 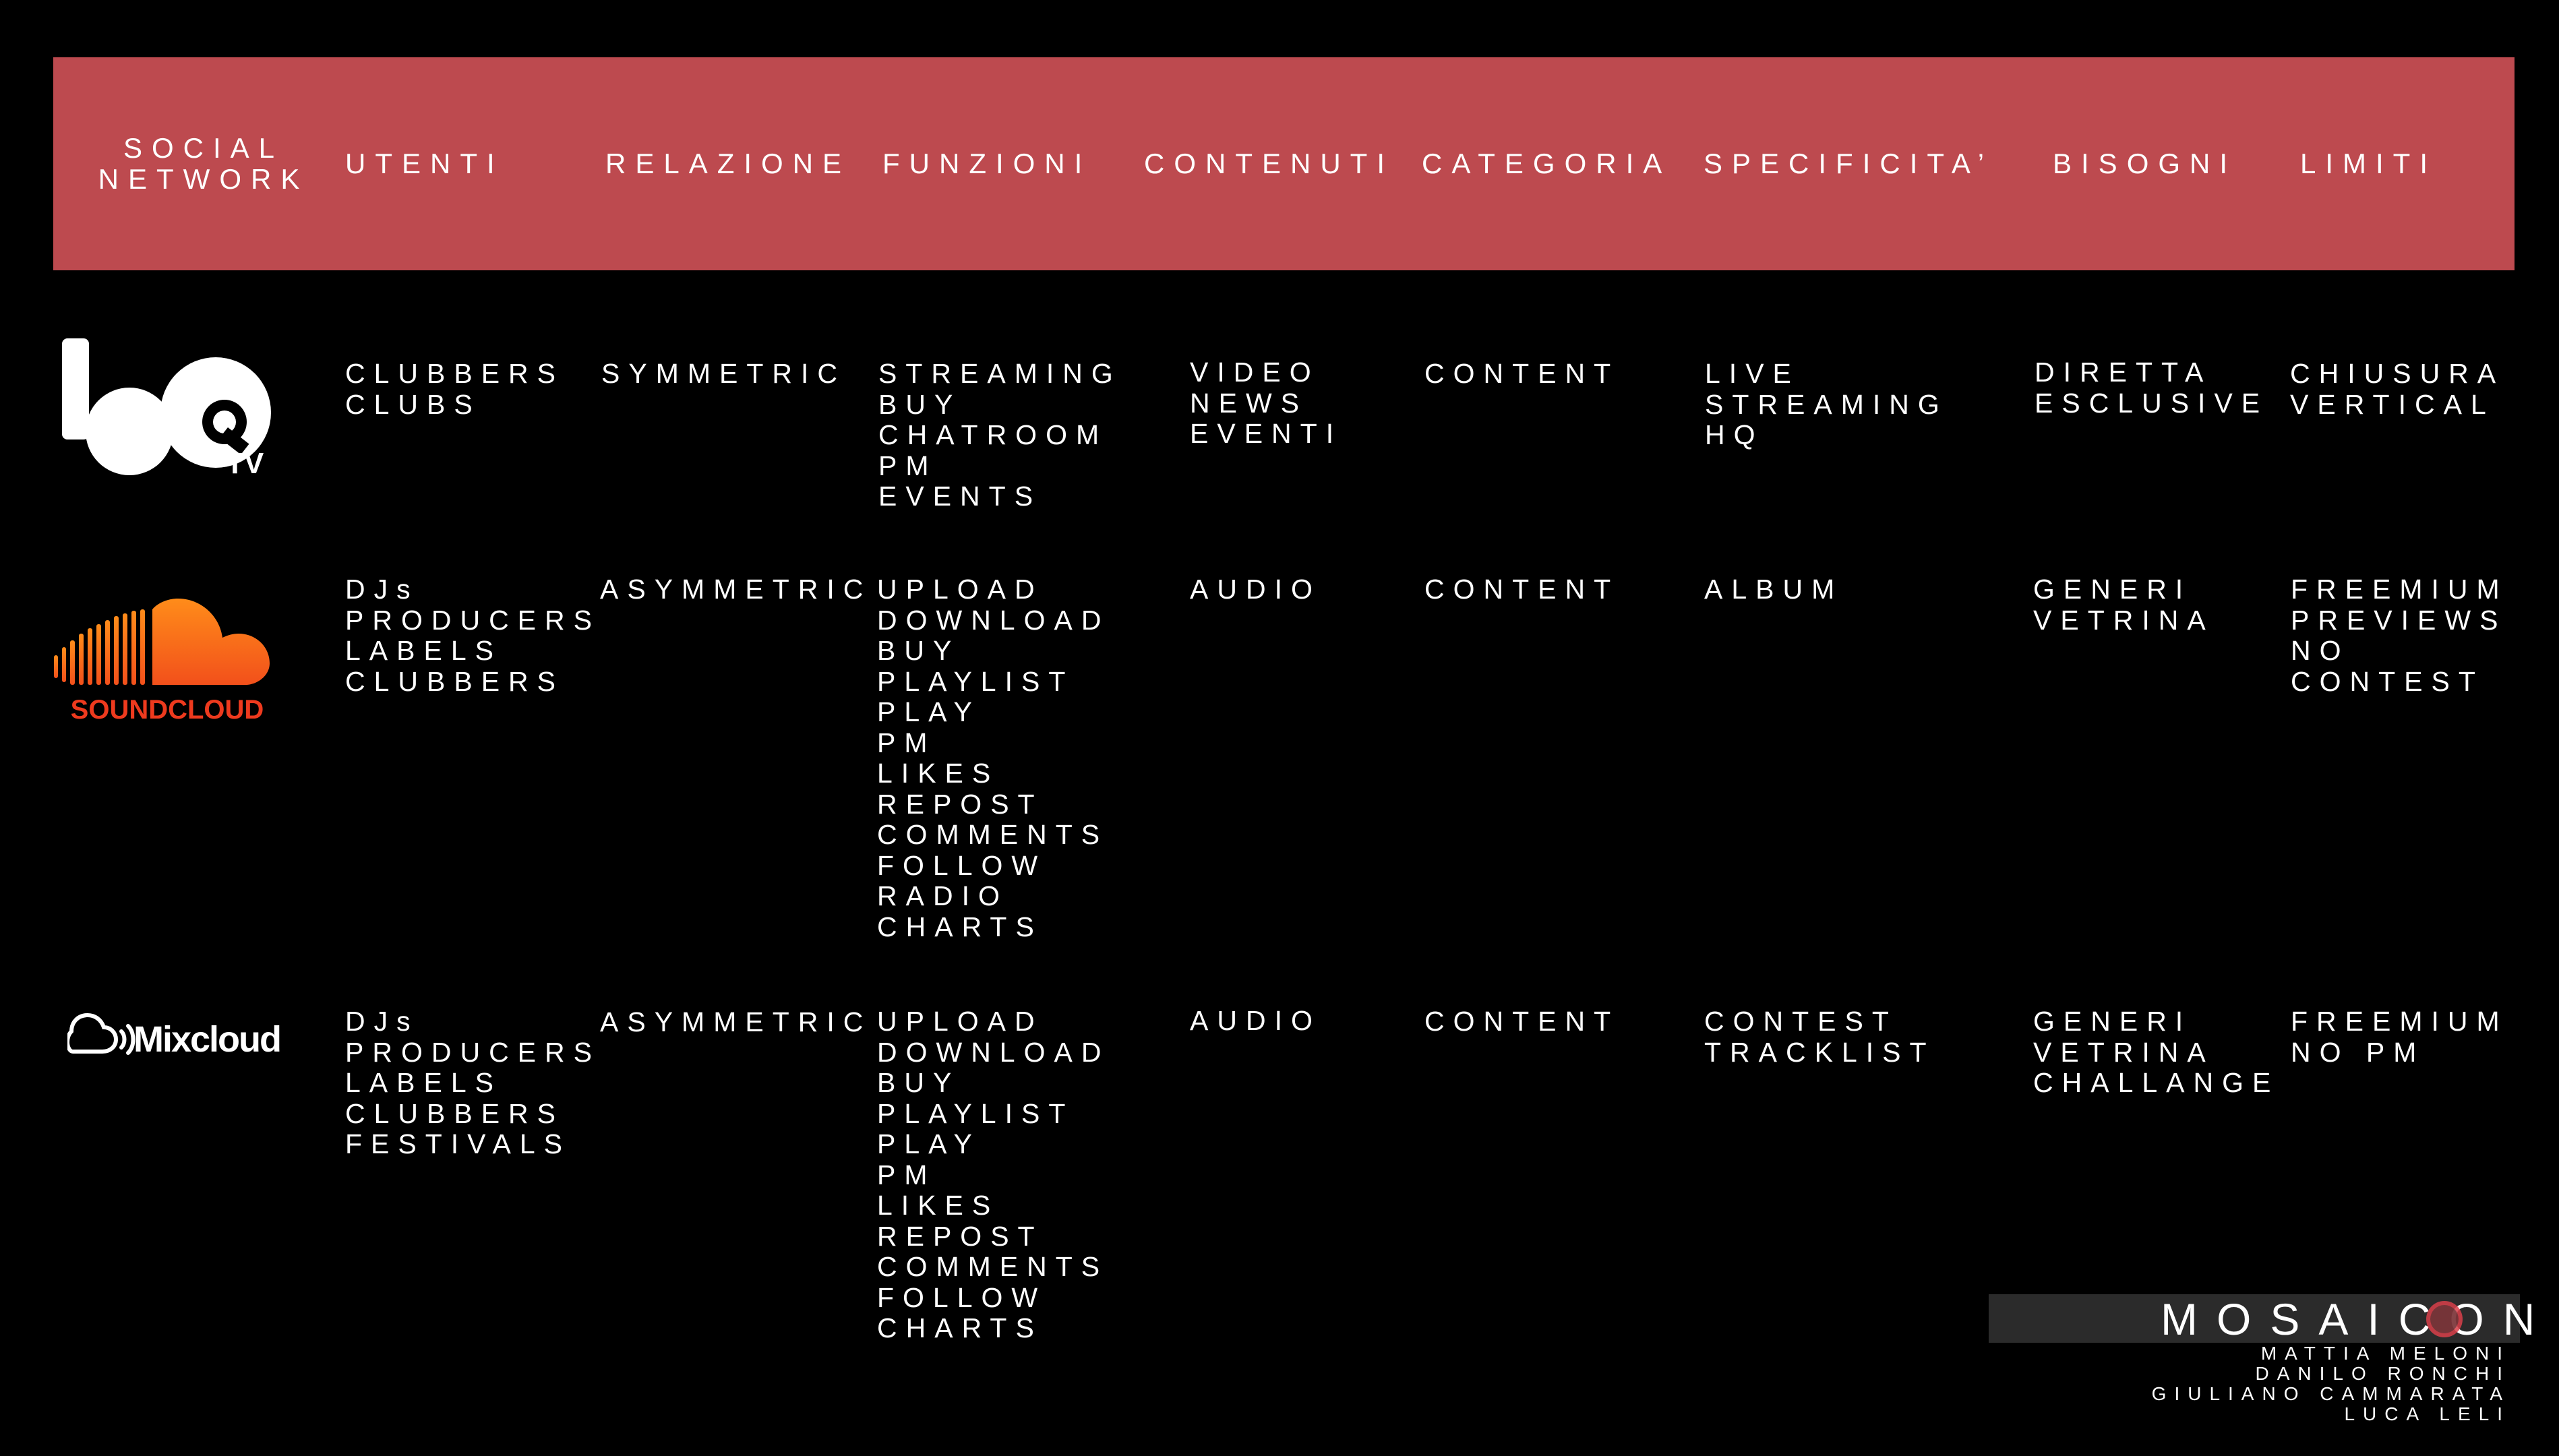 I want to click on brand-name: MOSAICON, so click(x=2357, y=1319).